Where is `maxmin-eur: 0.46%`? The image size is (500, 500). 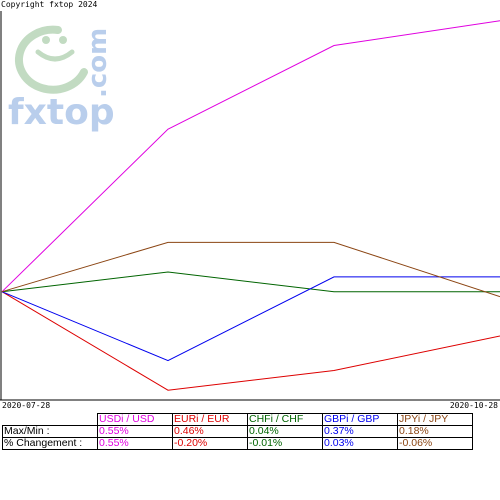 maxmin-eur: 0.46% is located at coordinates (210, 431).